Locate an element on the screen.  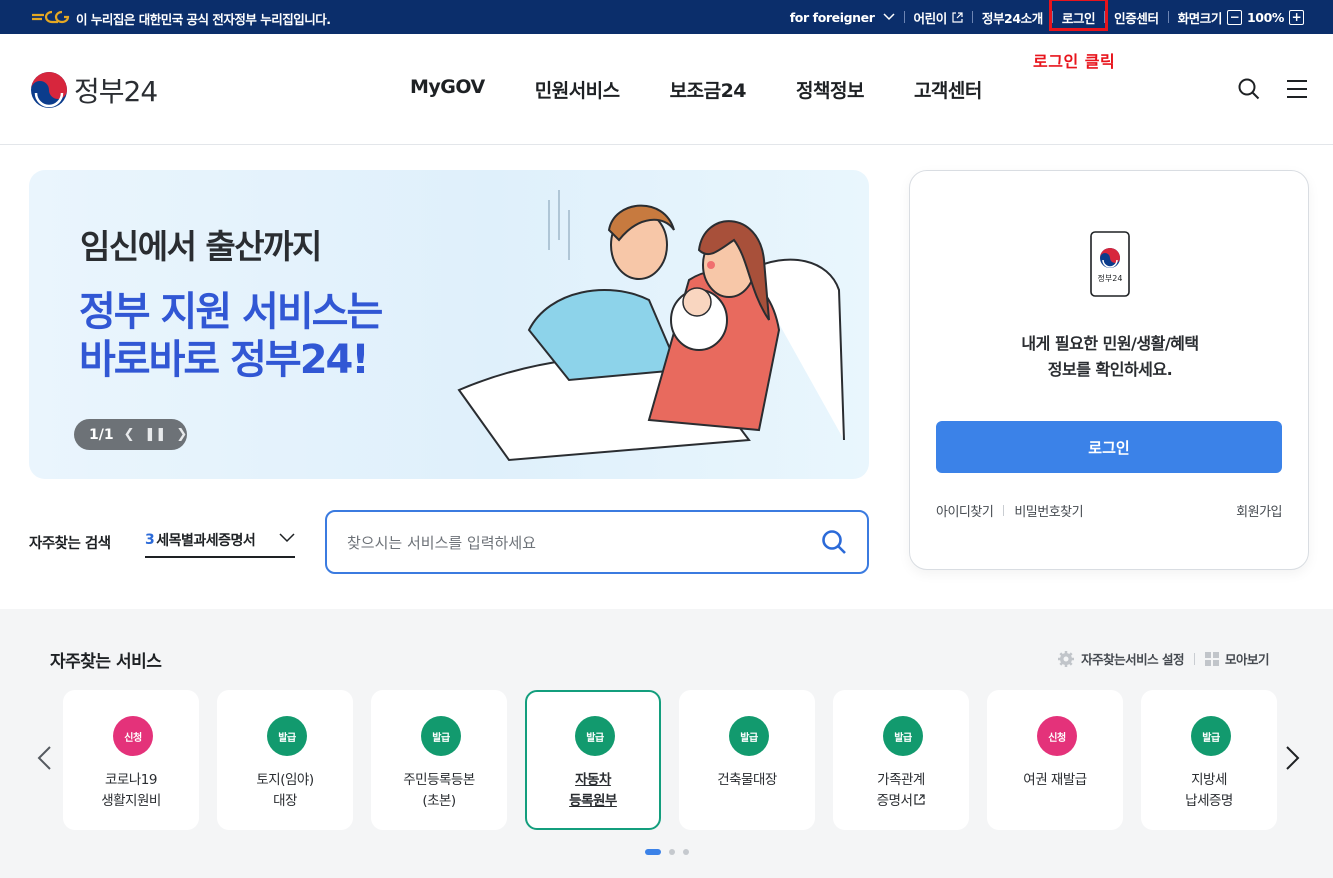
taegeuk-icon is located at coordinates (49, 90).